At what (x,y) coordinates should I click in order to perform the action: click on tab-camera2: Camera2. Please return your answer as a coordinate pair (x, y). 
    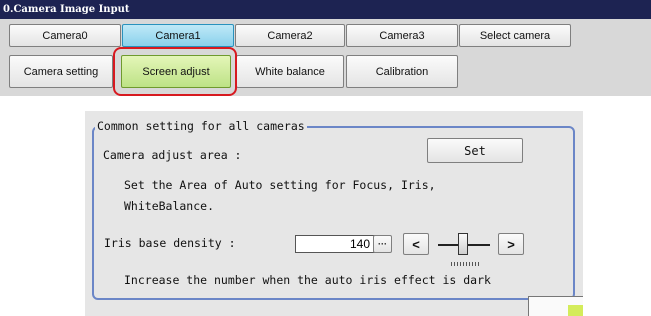
    Looking at the image, I should click on (290, 35).